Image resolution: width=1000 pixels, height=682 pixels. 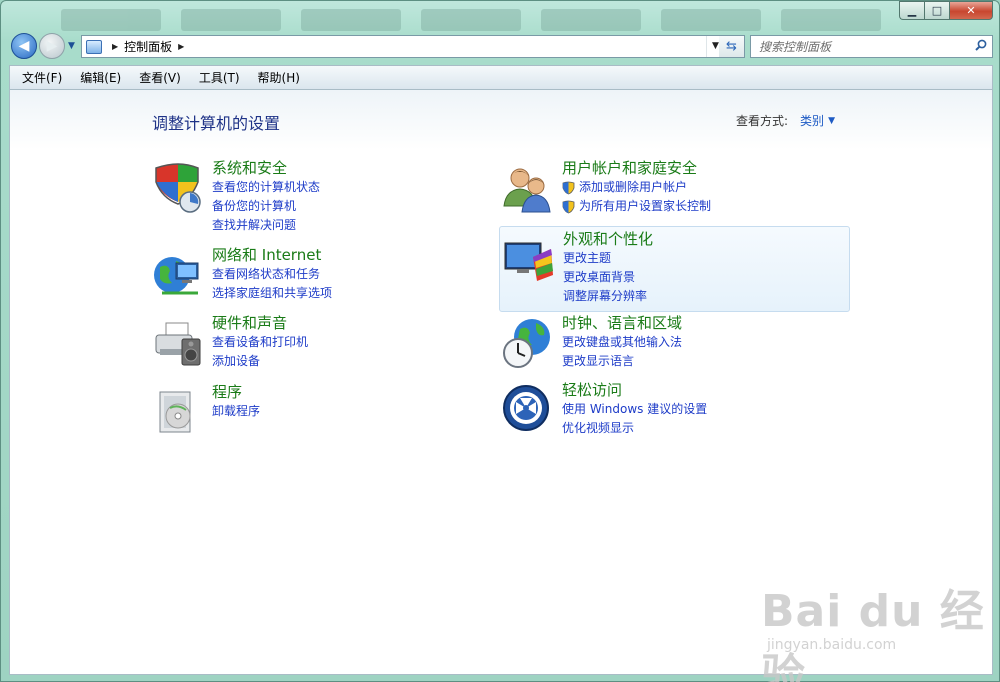 What do you see at coordinates (403, 46) in the screenshot?
I see `address-bar: ▶ 控制面板 ▶ ▼` at bounding box center [403, 46].